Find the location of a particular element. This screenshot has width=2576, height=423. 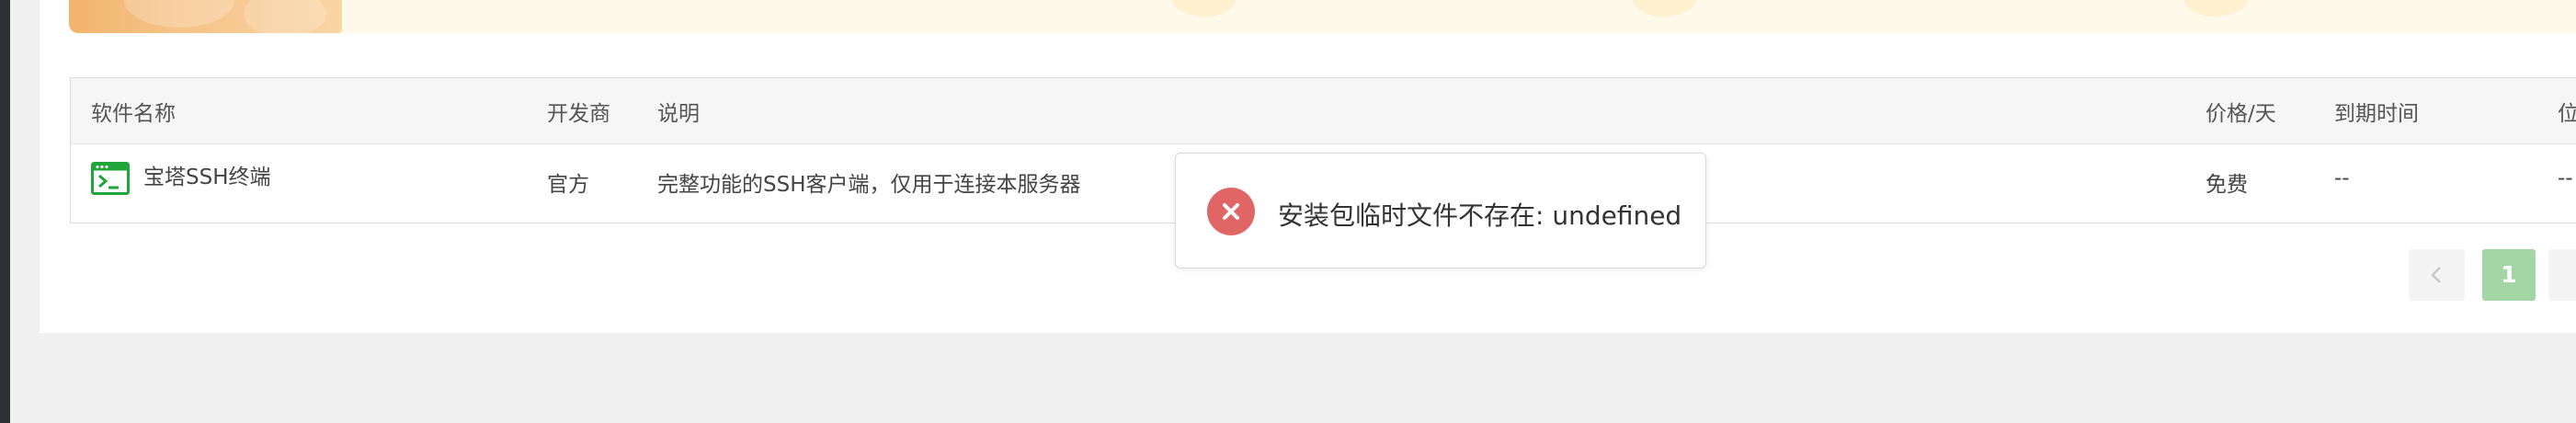

promo-banner is located at coordinates (1322, 16).